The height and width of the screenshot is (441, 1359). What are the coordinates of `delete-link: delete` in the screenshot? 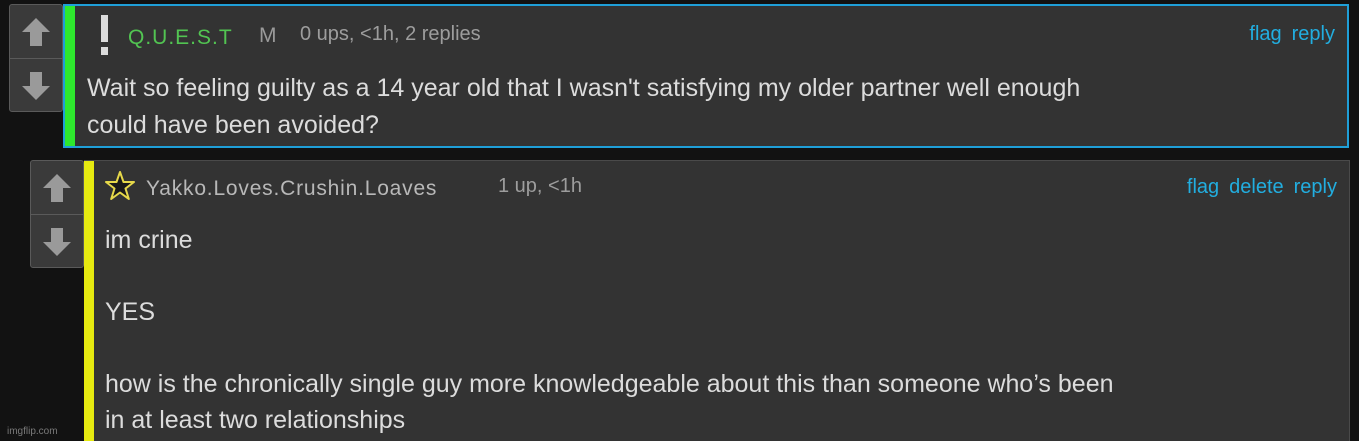 It's located at (1256, 187).